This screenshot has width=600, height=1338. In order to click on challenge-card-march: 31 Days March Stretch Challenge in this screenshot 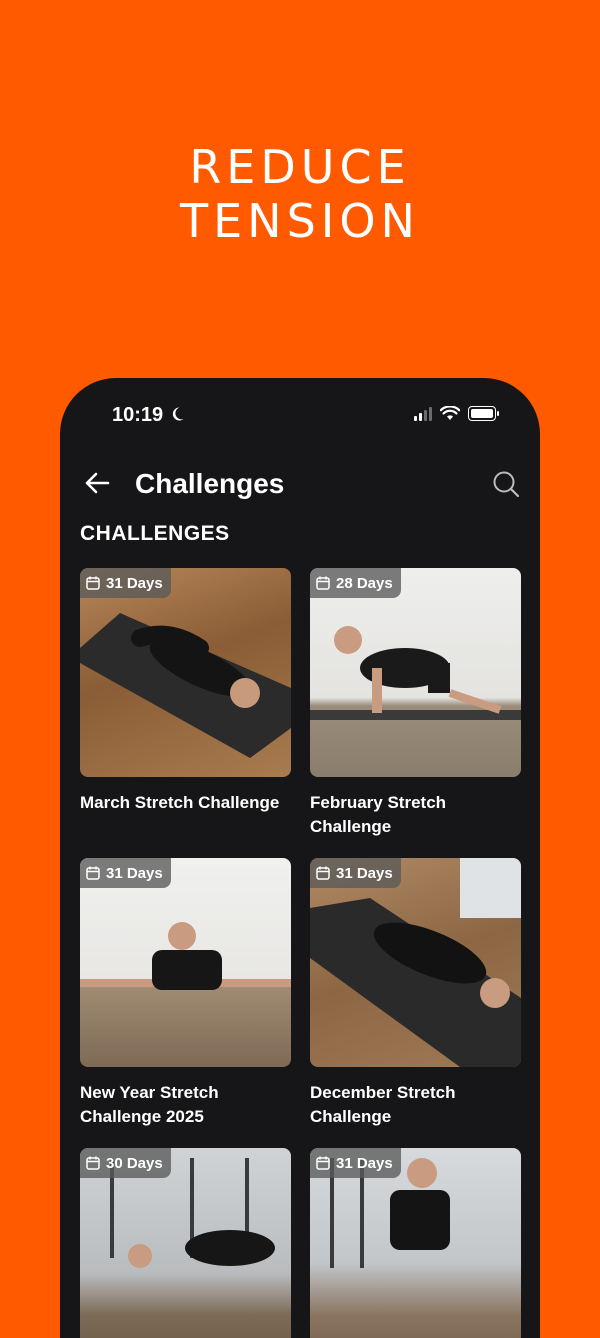, I will do `click(185, 691)`.